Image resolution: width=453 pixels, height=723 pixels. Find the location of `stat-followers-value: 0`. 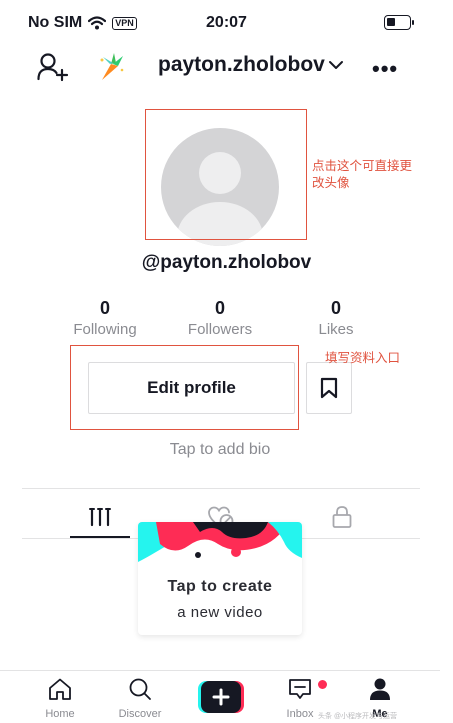

stat-followers-value: 0 is located at coordinates (219, 308).